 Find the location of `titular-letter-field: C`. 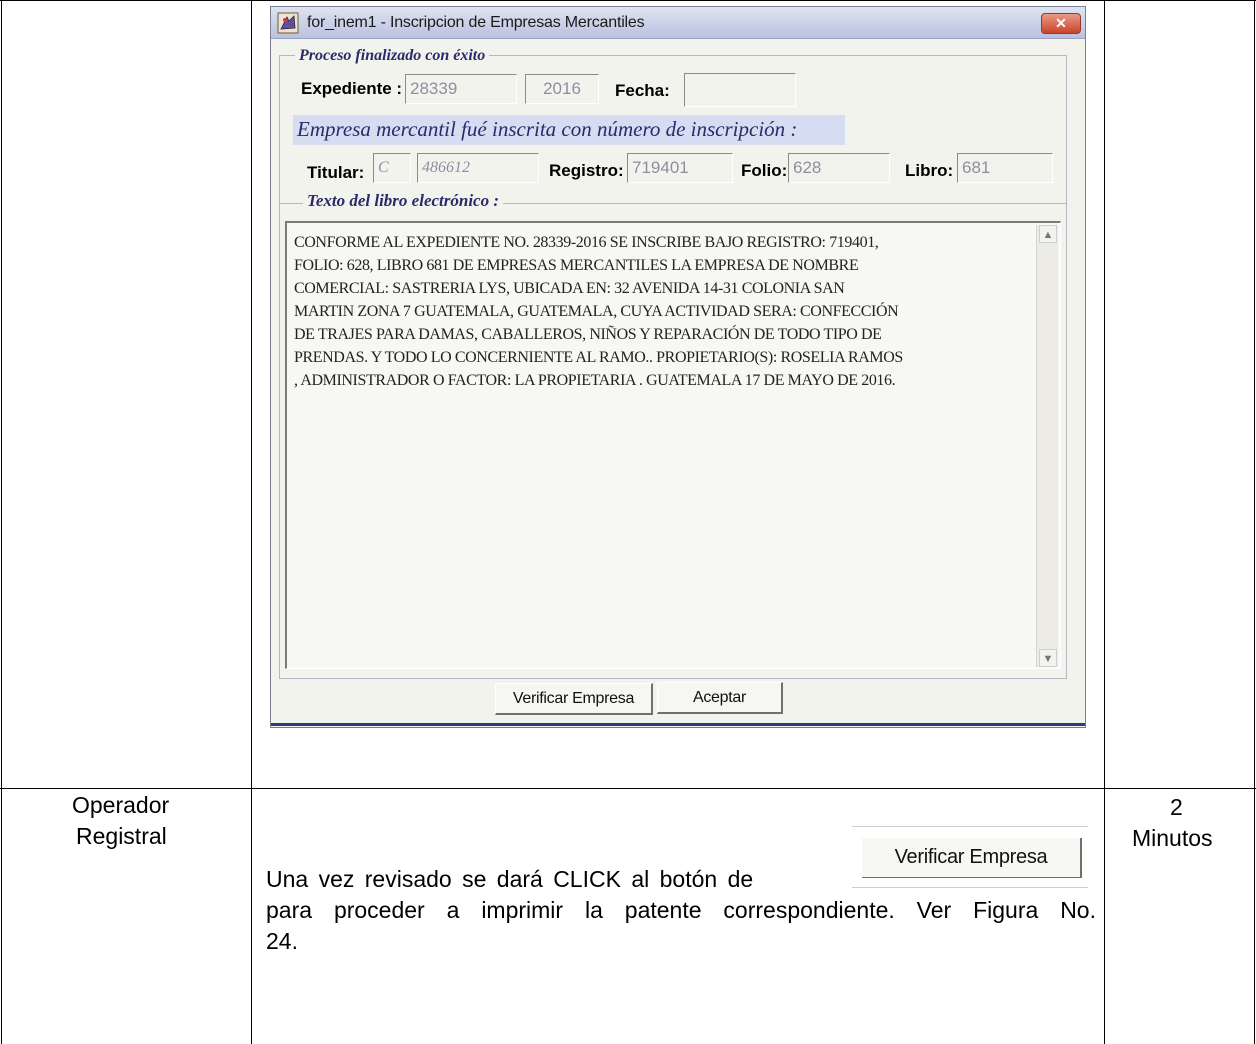

titular-letter-field: C is located at coordinates (392, 168).